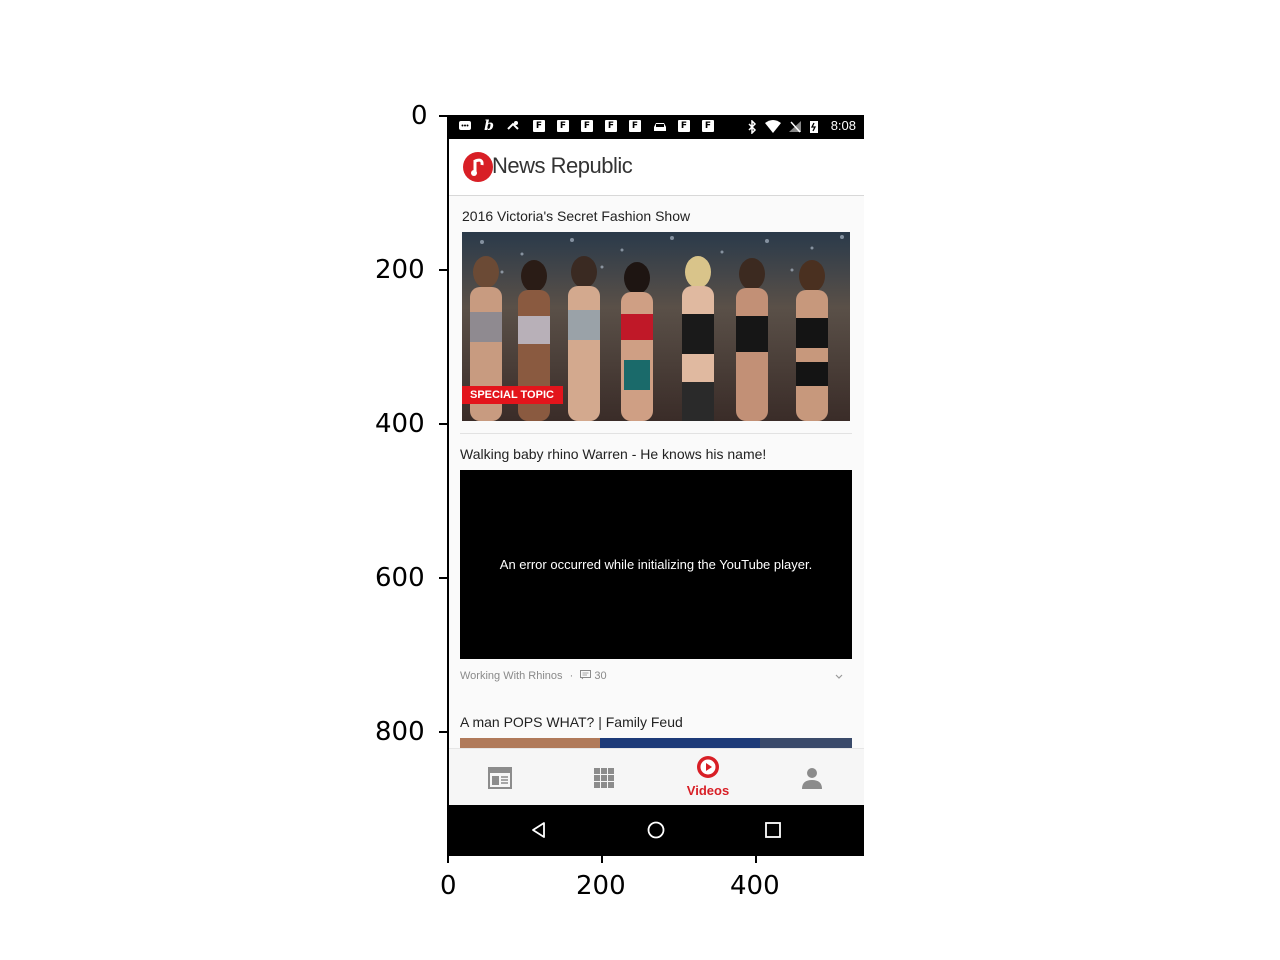 The height and width of the screenshot is (960, 1280). I want to click on chevron-down-icon, so click(839, 675).